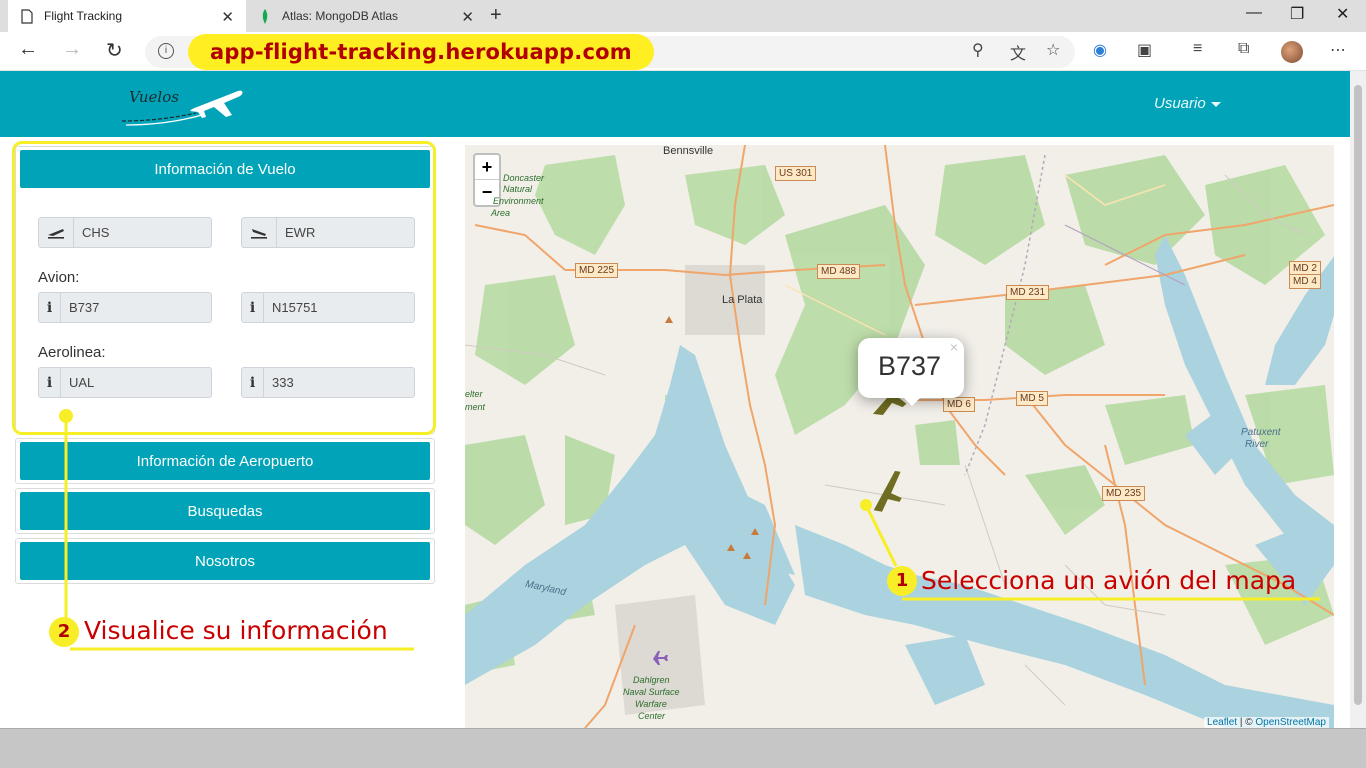 The image size is (1366, 768). Describe the element at coordinates (127, 16) in the screenshot. I see `tab-flight-tracking: Flight Tracking ✕` at that location.